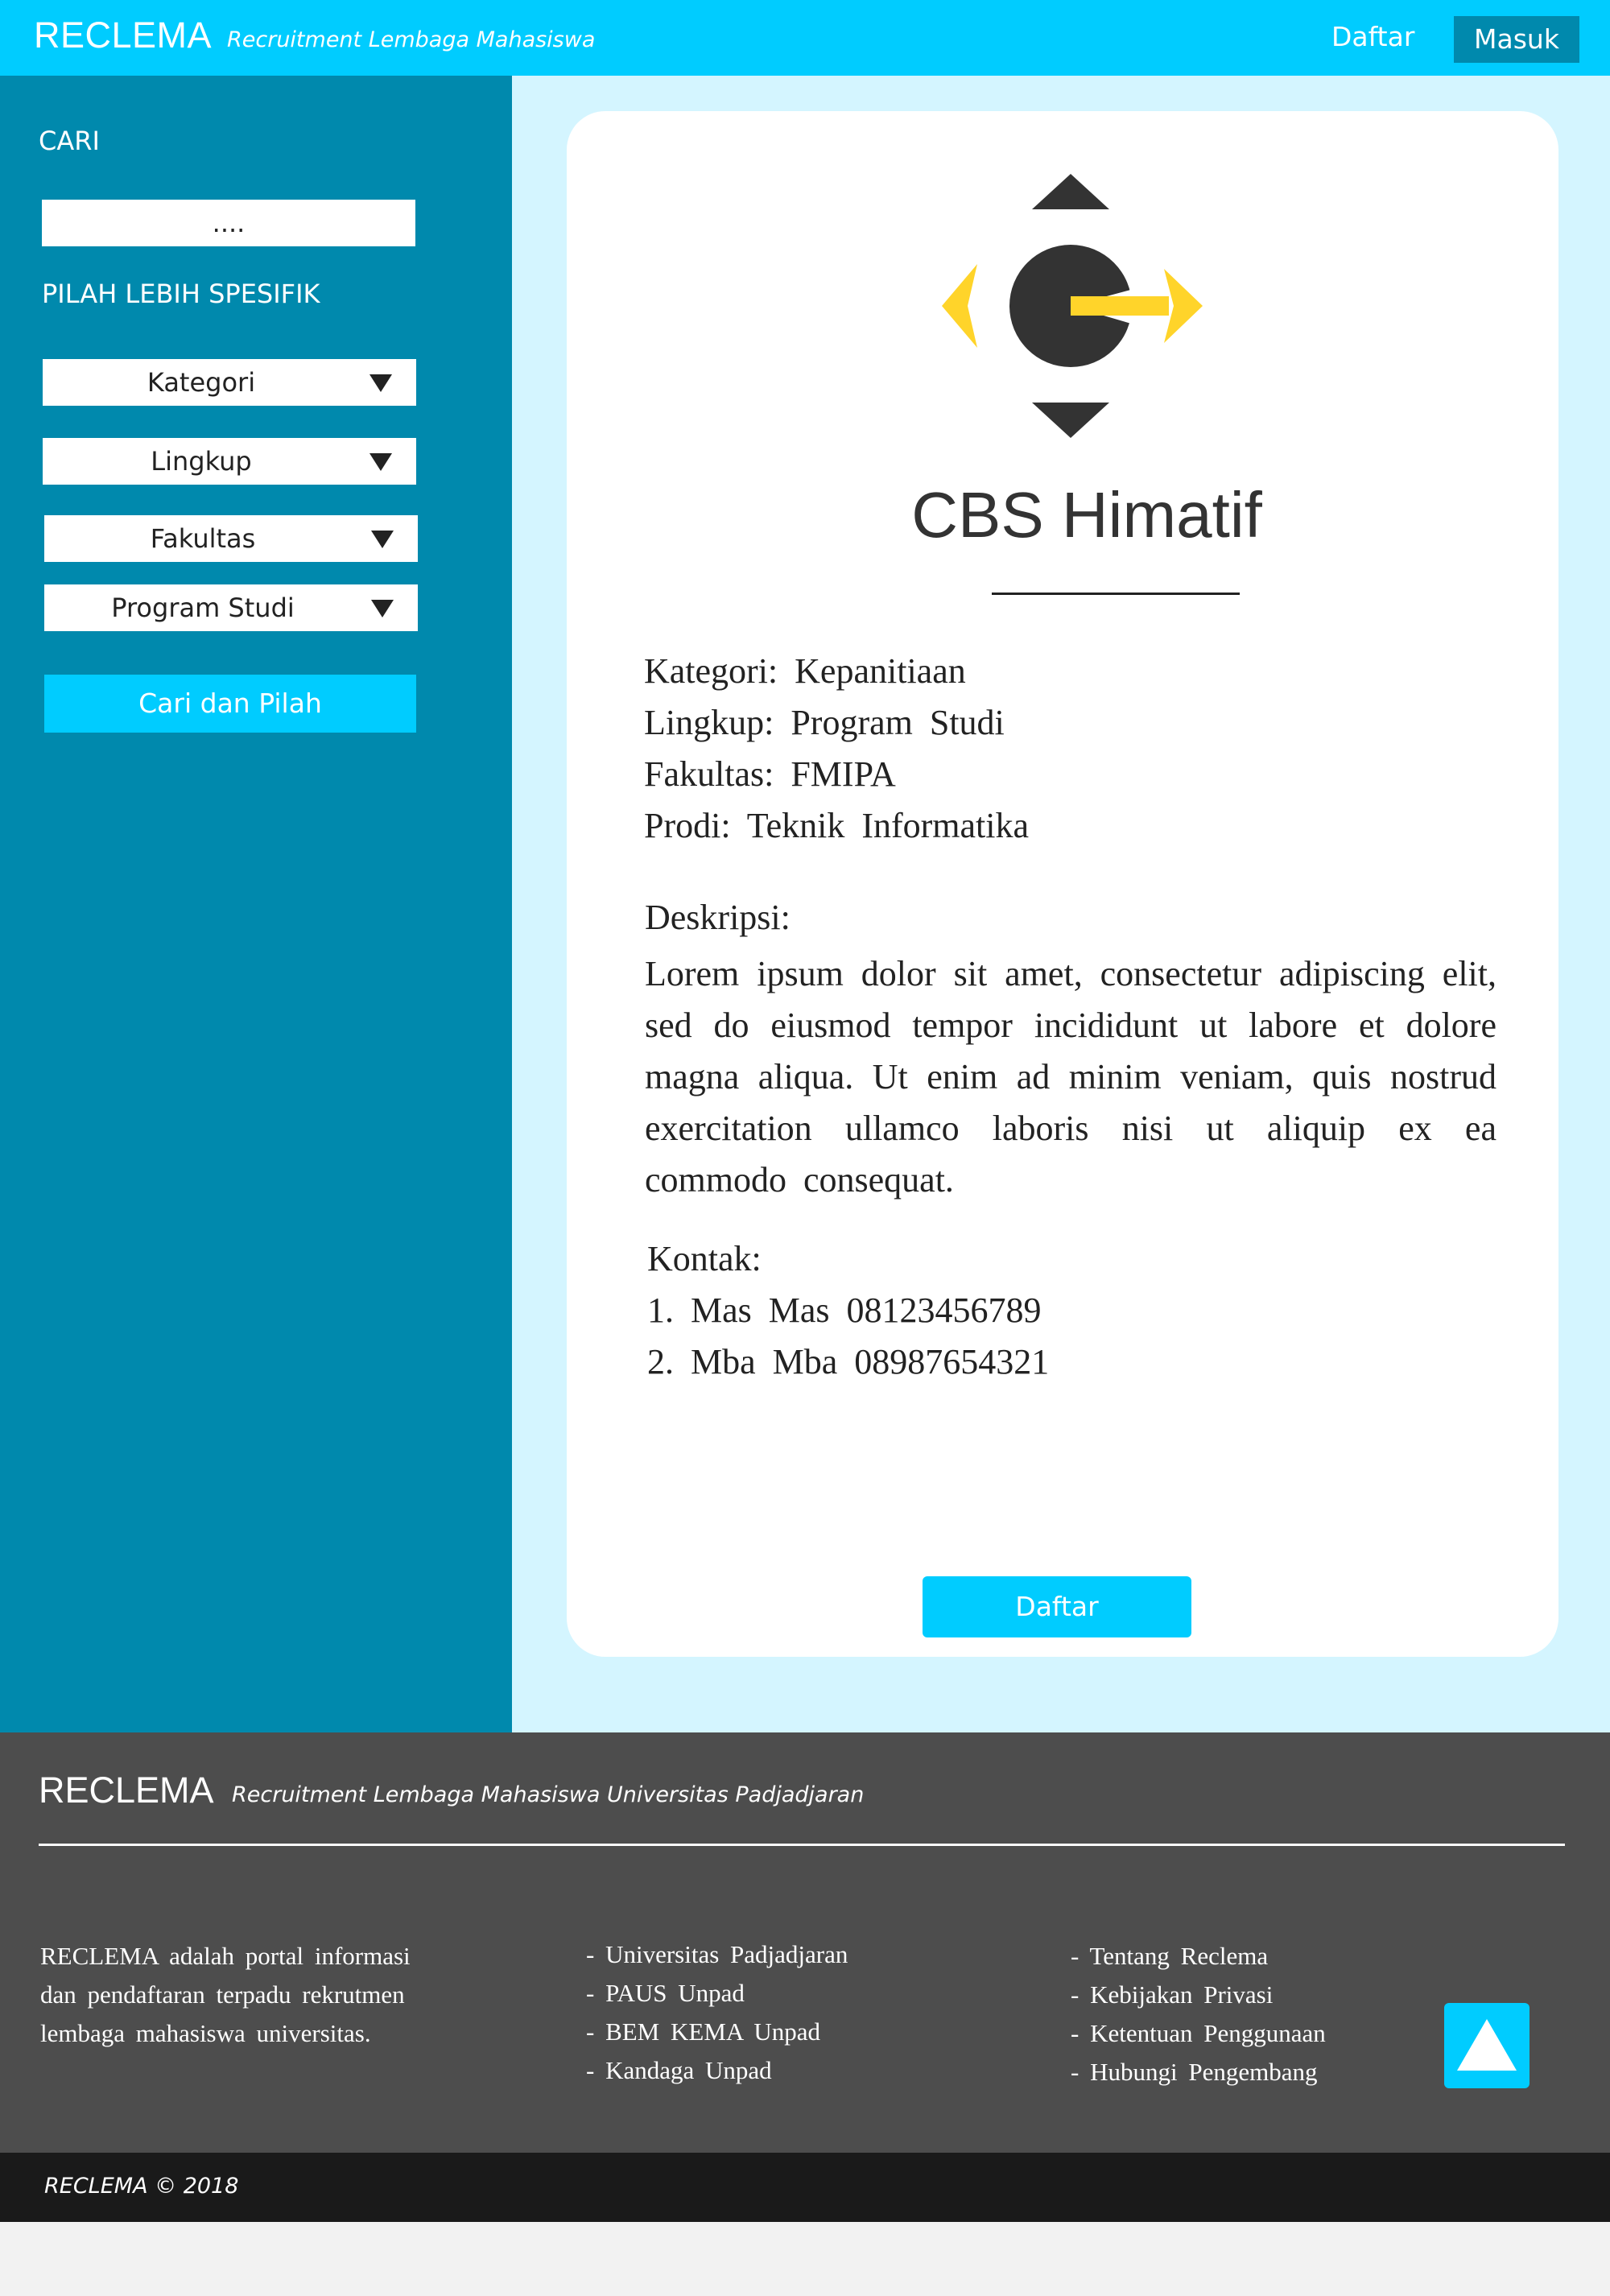 This screenshot has height=2296, width=1610. Describe the element at coordinates (837, 825) in the screenshot. I see `meta-study-program: Prodi: Teknik Informatika` at that location.